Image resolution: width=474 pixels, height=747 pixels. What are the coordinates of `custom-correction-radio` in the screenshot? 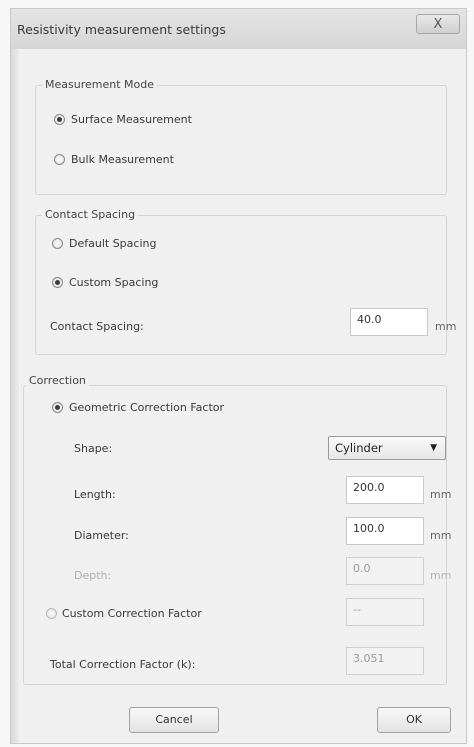 It's located at (51, 613).